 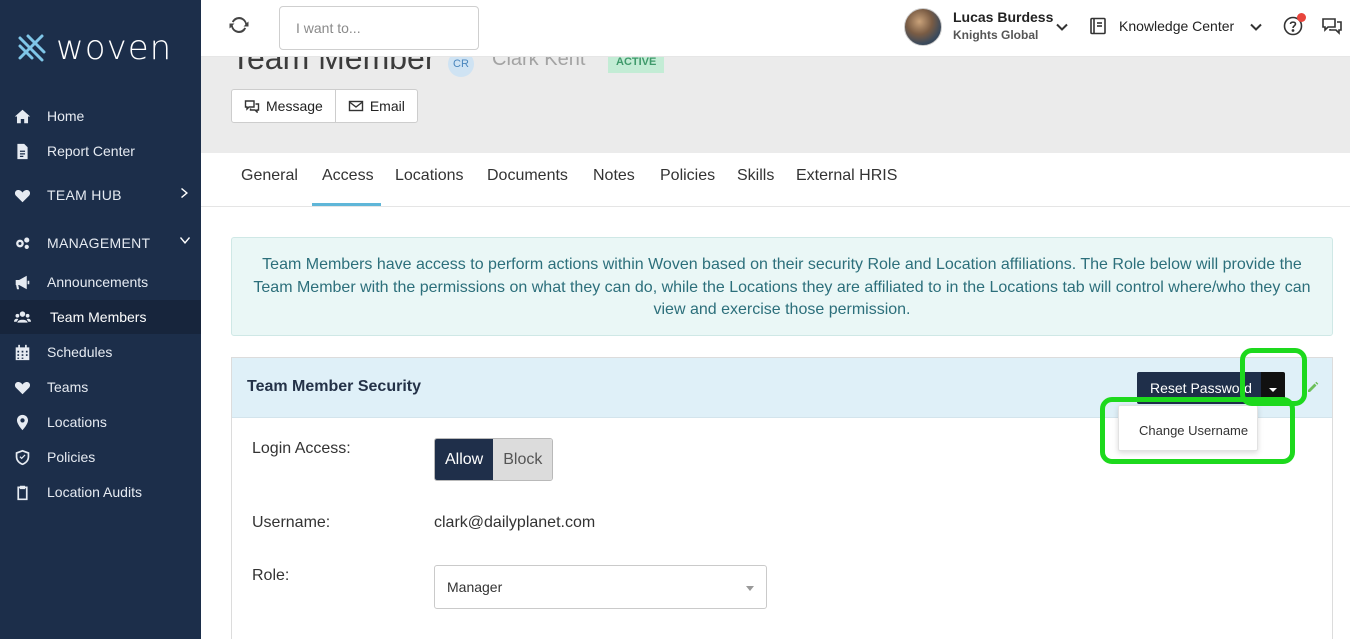 What do you see at coordinates (527, 187) in the screenshot?
I see `tab-documents: Documents` at bounding box center [527, 187].